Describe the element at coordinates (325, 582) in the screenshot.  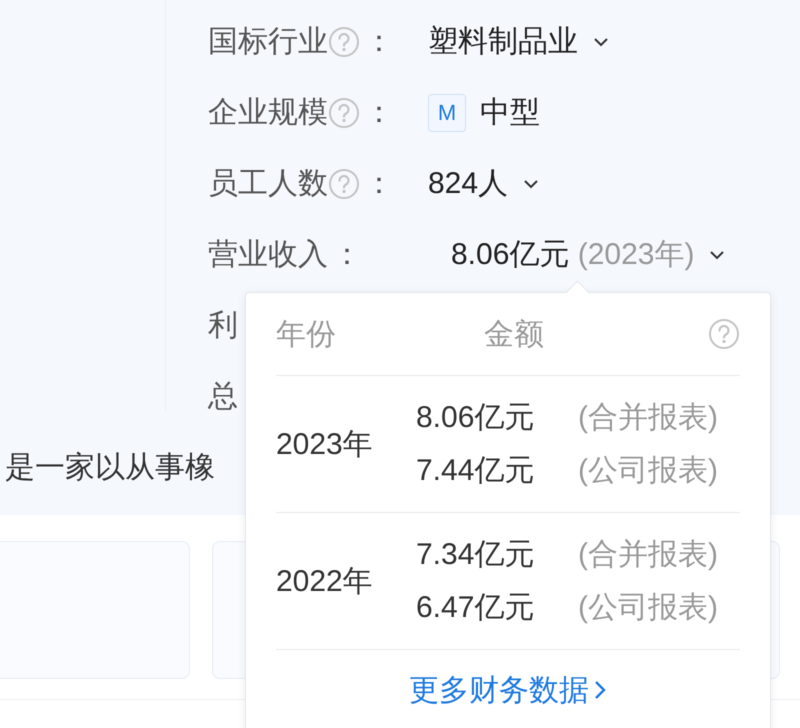
I see `year-cell-text: 2022年` at that location.